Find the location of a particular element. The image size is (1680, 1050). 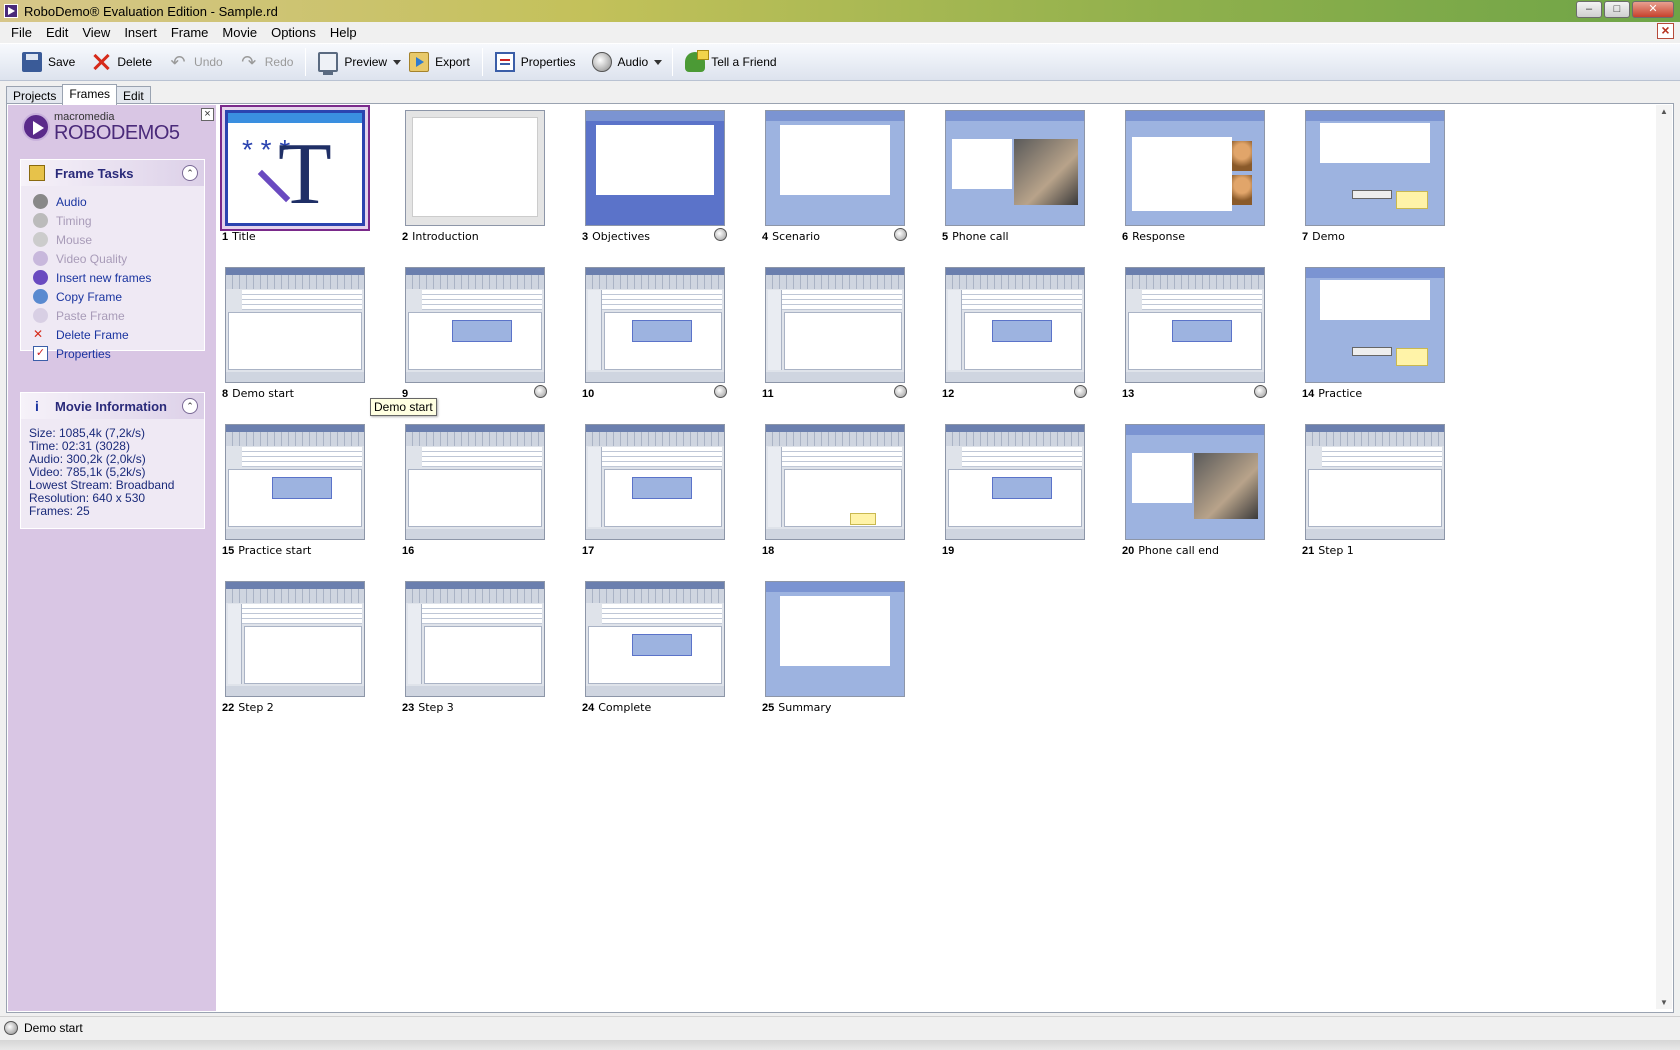

frame-thumbnail-18: 18 is located at coordinates (848, 494).